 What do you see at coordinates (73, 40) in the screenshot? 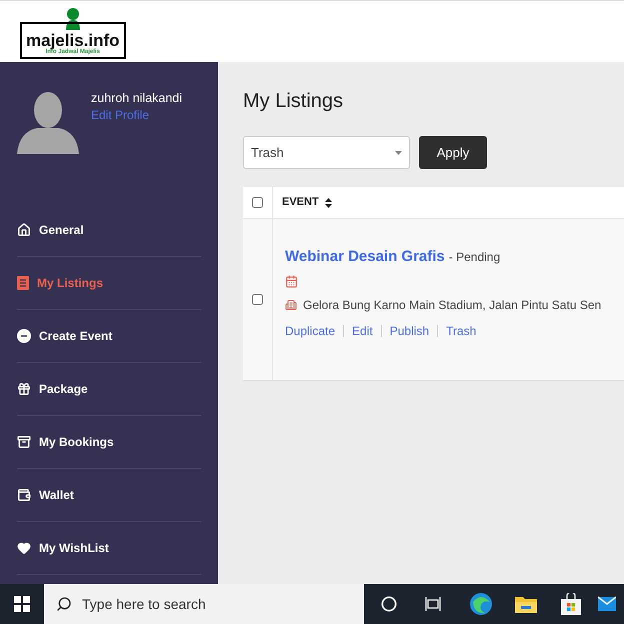
I see `logo-title: majelis.info` at bounding box center [73, 40].